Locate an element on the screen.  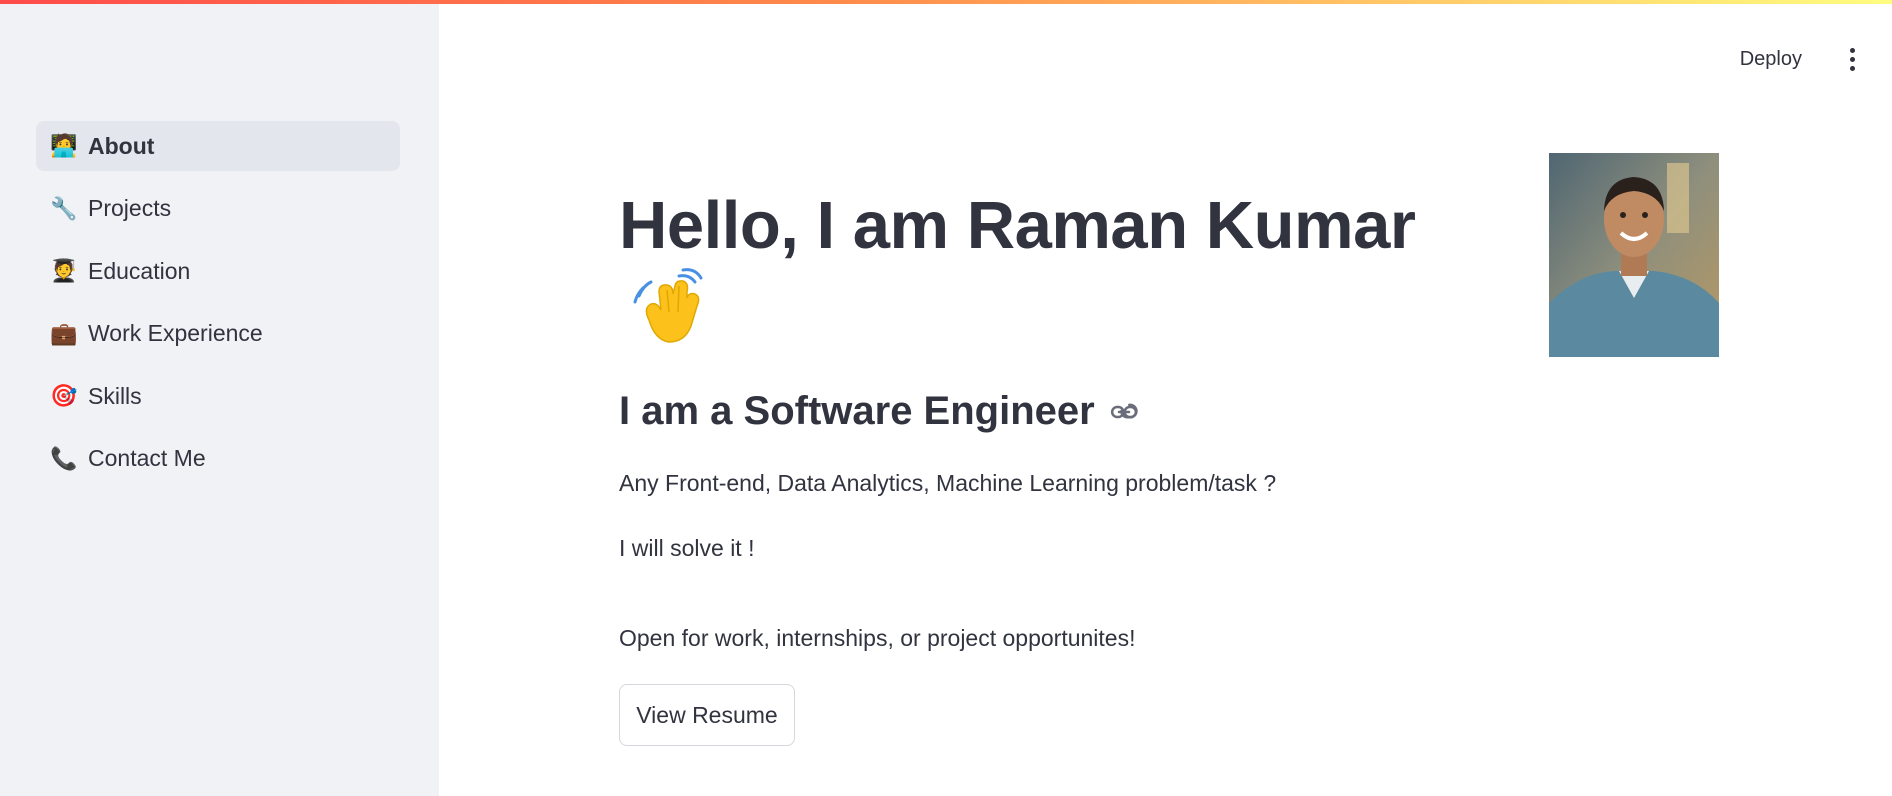
technologist-icon: 🧑‍💻 is located at coordinates (64, 145).